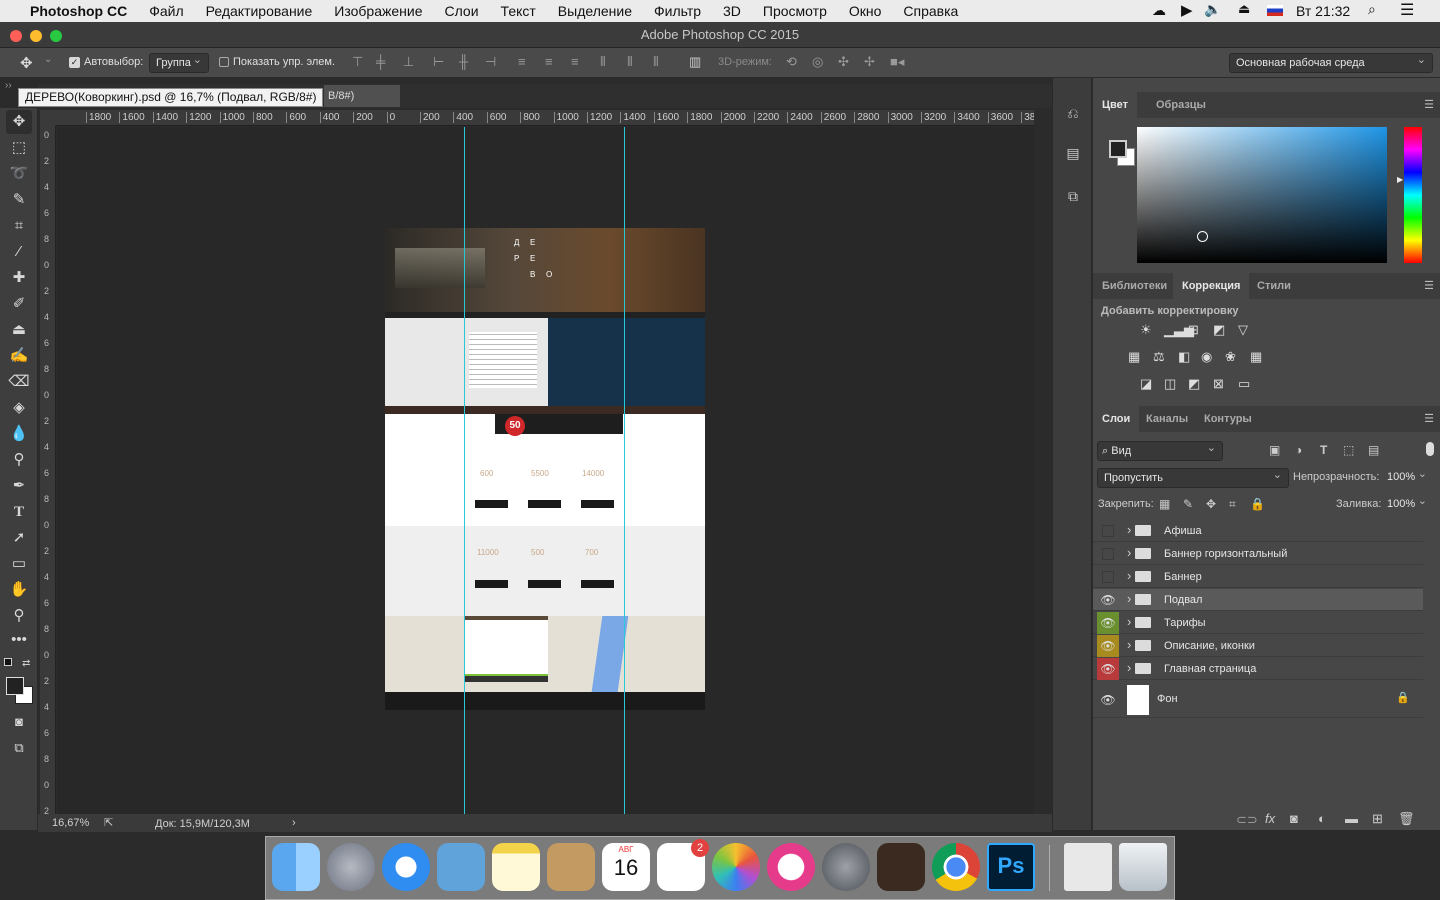 This screenshot has height=900, width=1440. I want to click on filter-shape-icon: ⬚, so click(1348, 450).